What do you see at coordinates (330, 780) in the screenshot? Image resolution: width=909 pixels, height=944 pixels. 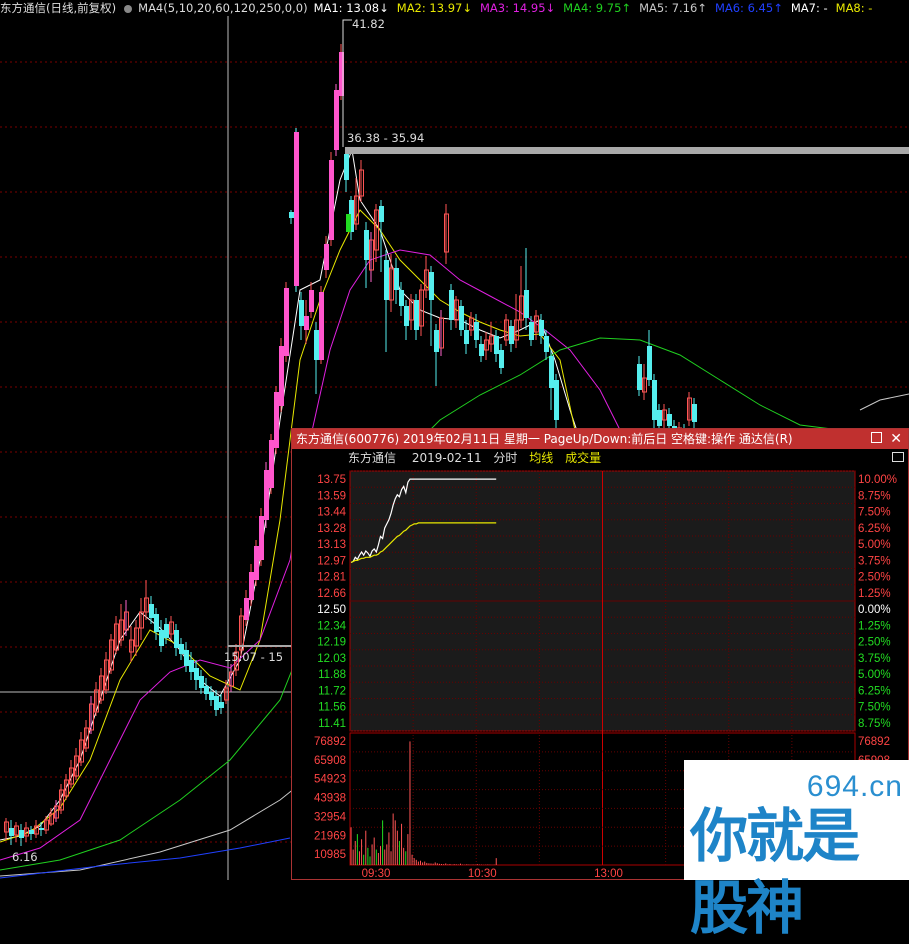 I see `volume-axis-label: 54923` at bounding box center [330, 780].